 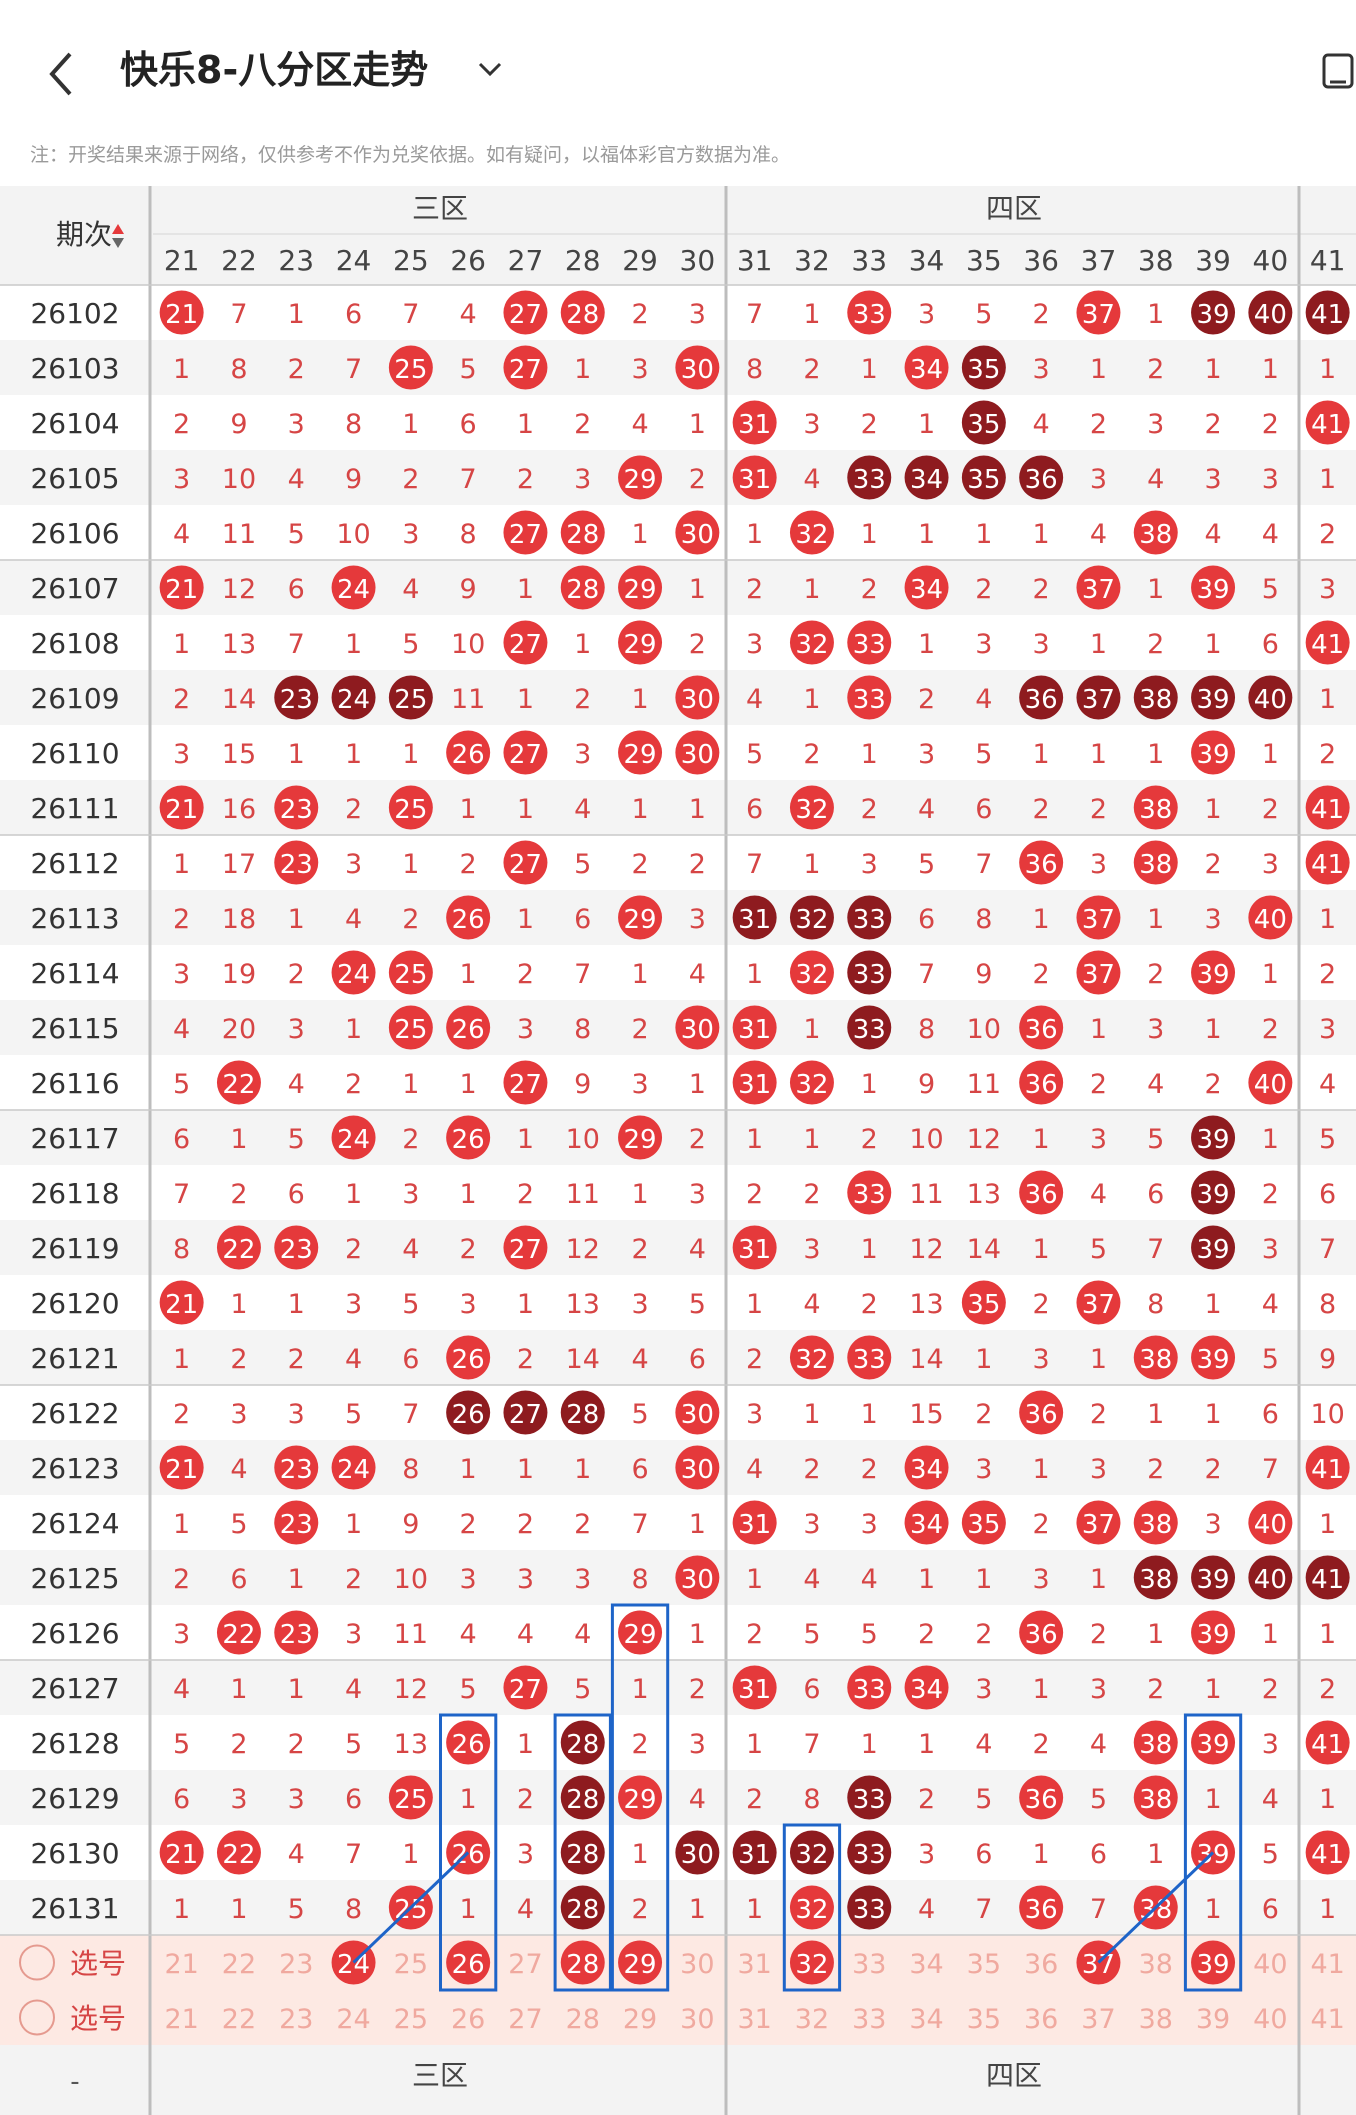 What do you see at coordinates (678, 2080) in the screenshot?
I see `footer-bg` at bounding box center [678, 2080].